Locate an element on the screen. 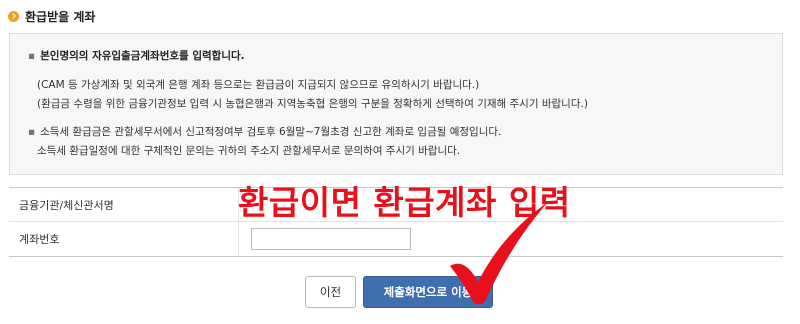  orange-bullet-icon is located at coordinates (13, 16).